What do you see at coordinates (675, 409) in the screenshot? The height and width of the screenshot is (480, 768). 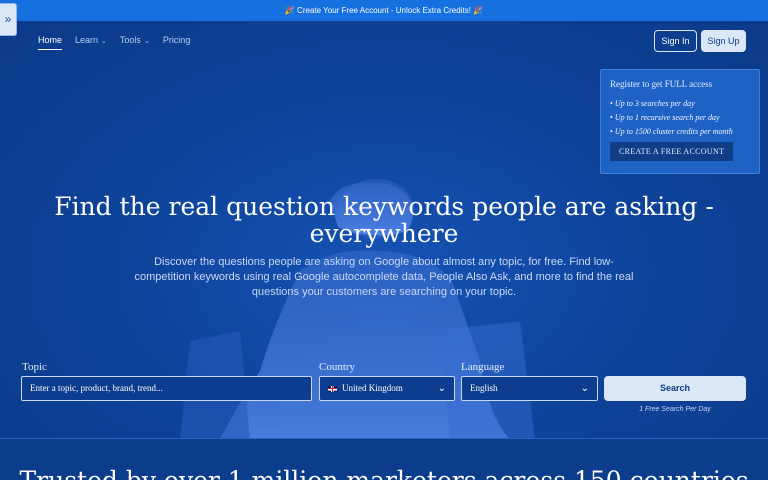 I see `free-search-note: 1 Free Search Per Day` at bounding box center [675, 409].